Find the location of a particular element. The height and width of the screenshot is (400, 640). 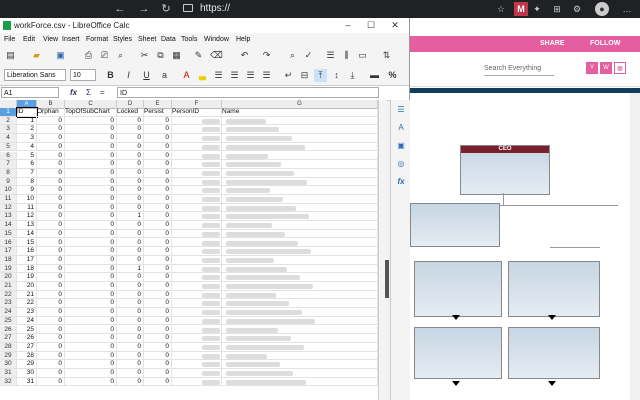

row-number: 8 is located at coordinates (8, 173).